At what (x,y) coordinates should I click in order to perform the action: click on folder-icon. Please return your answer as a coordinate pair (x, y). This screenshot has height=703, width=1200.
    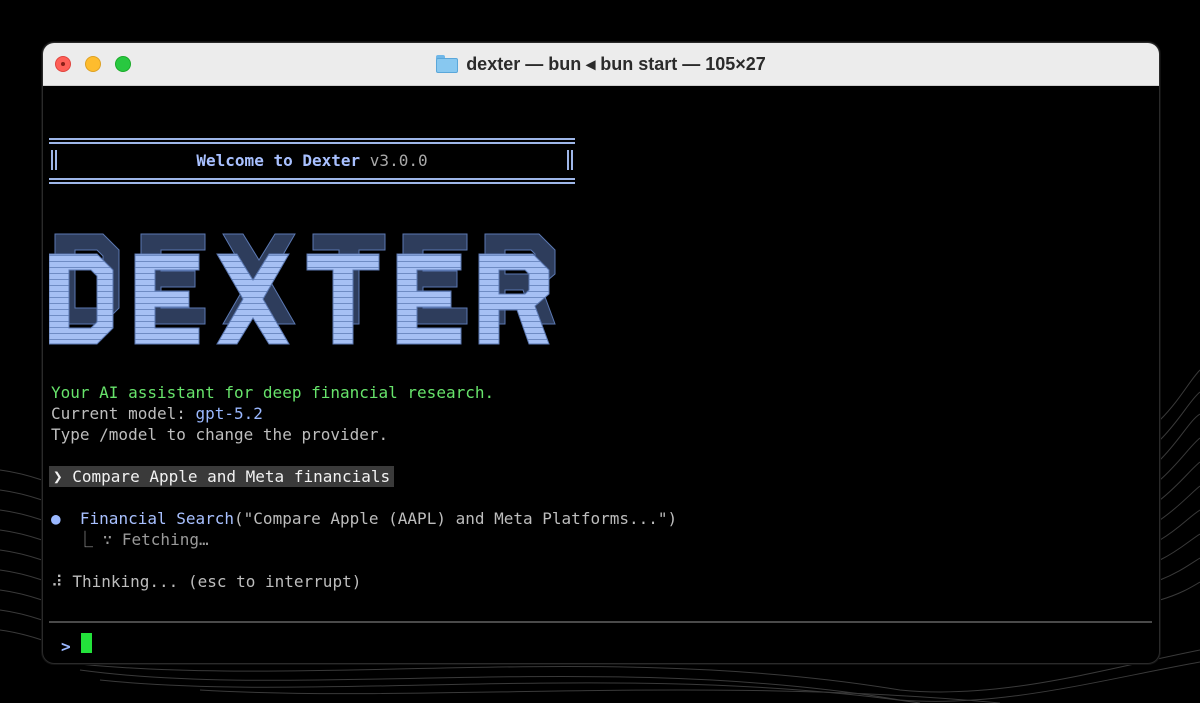
    Looking at the image, I should click on (447, 64).